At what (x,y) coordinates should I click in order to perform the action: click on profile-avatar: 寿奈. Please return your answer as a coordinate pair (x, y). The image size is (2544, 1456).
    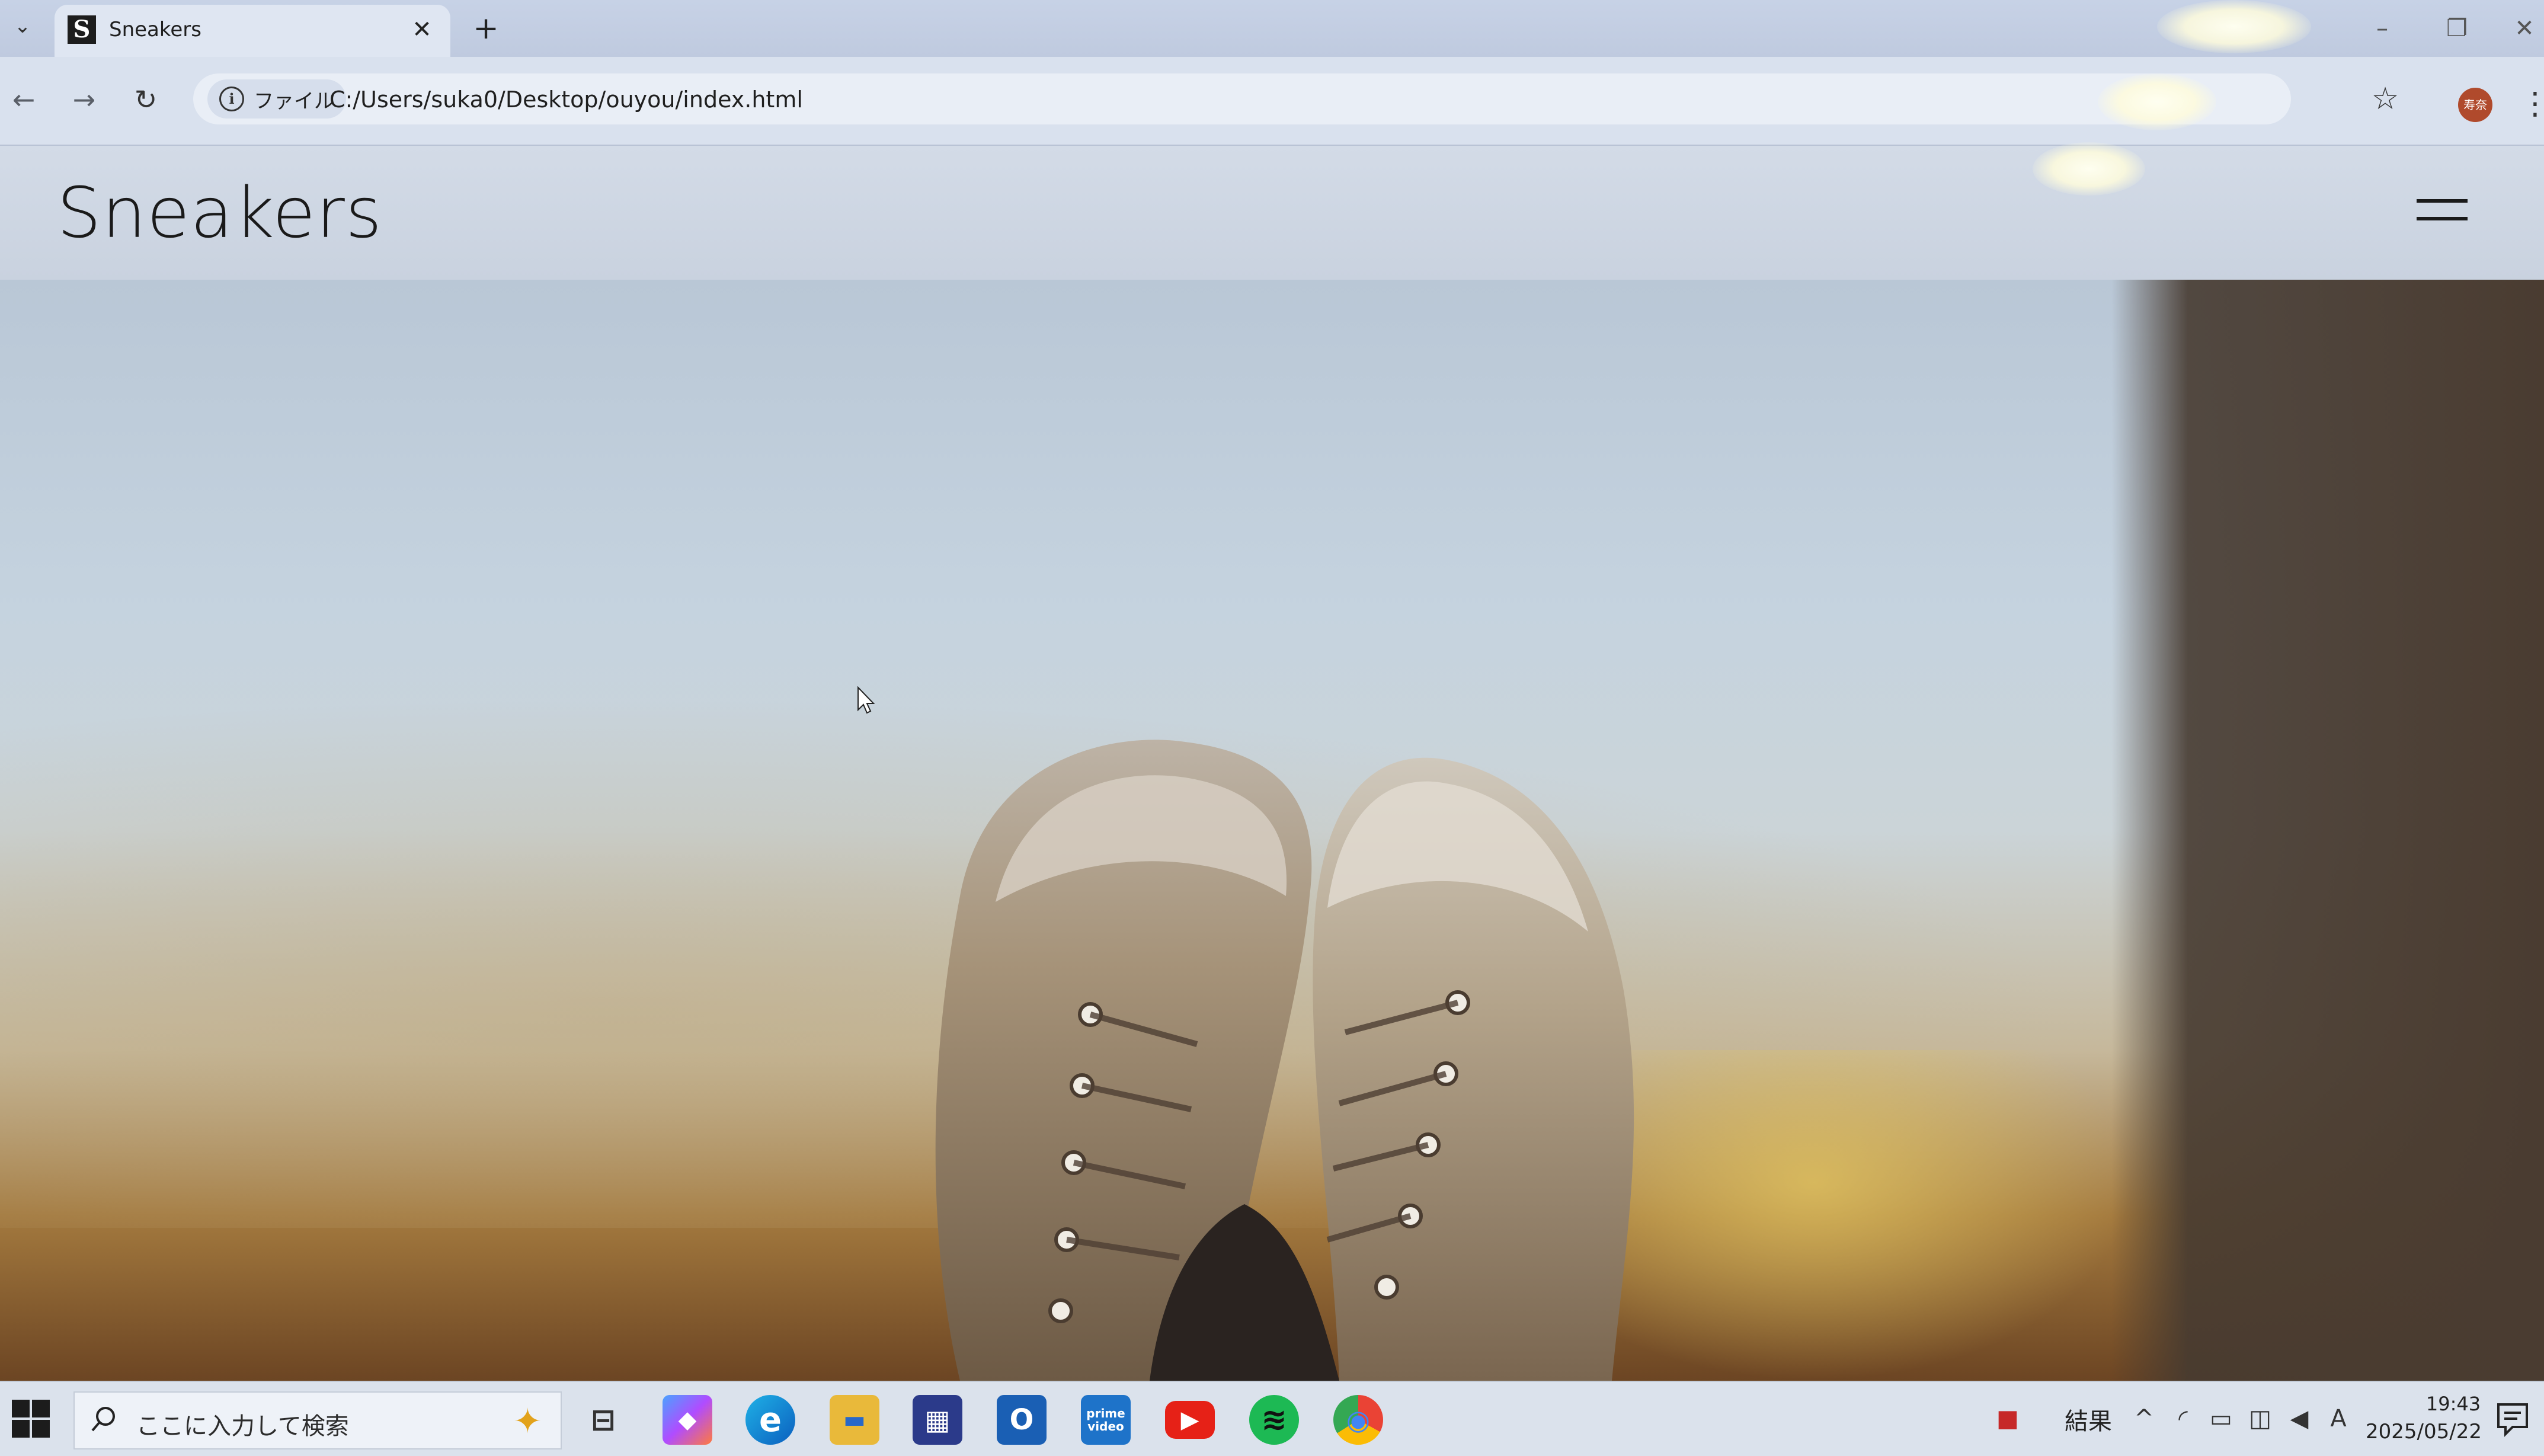
    Looking at the image, I should click on (2475, 105).